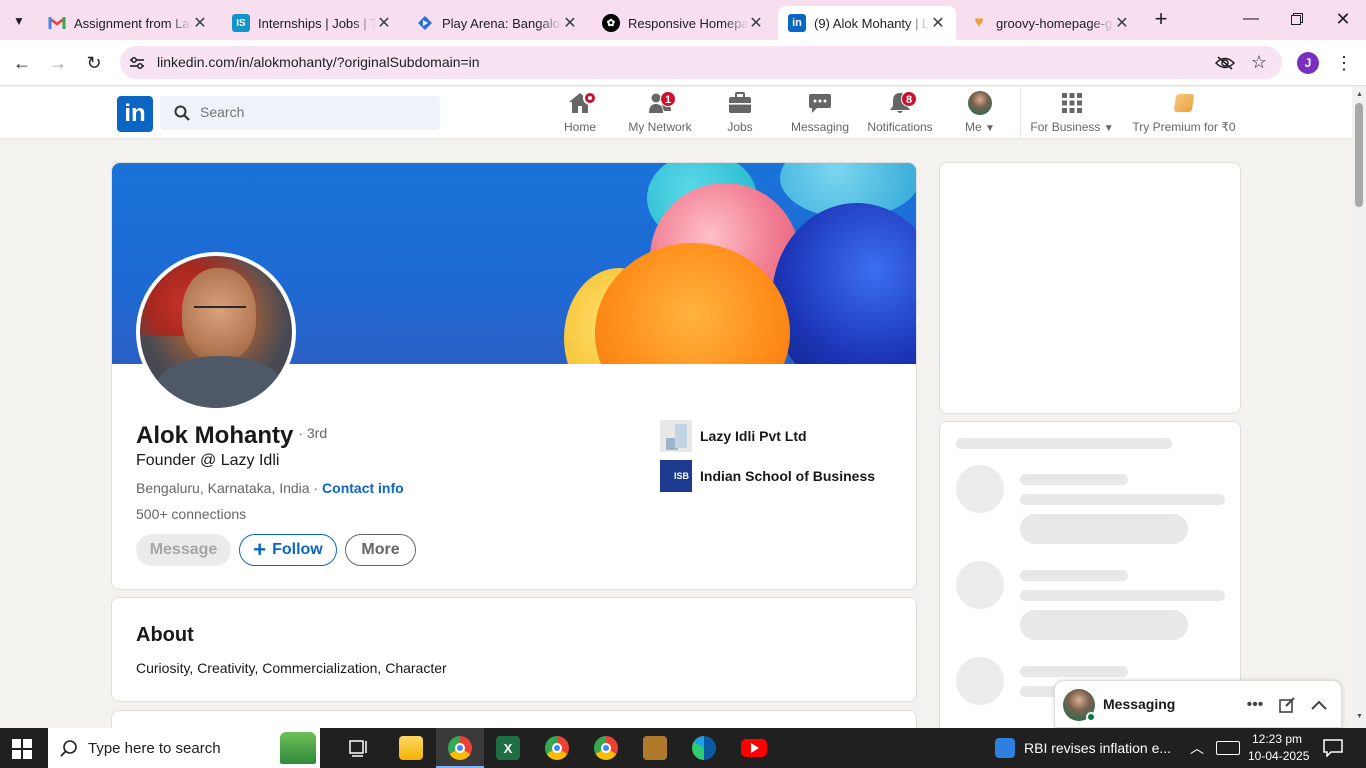 The image size is (1366, 768). I want to click on nav-me: Me ▼, so click(980, 113).